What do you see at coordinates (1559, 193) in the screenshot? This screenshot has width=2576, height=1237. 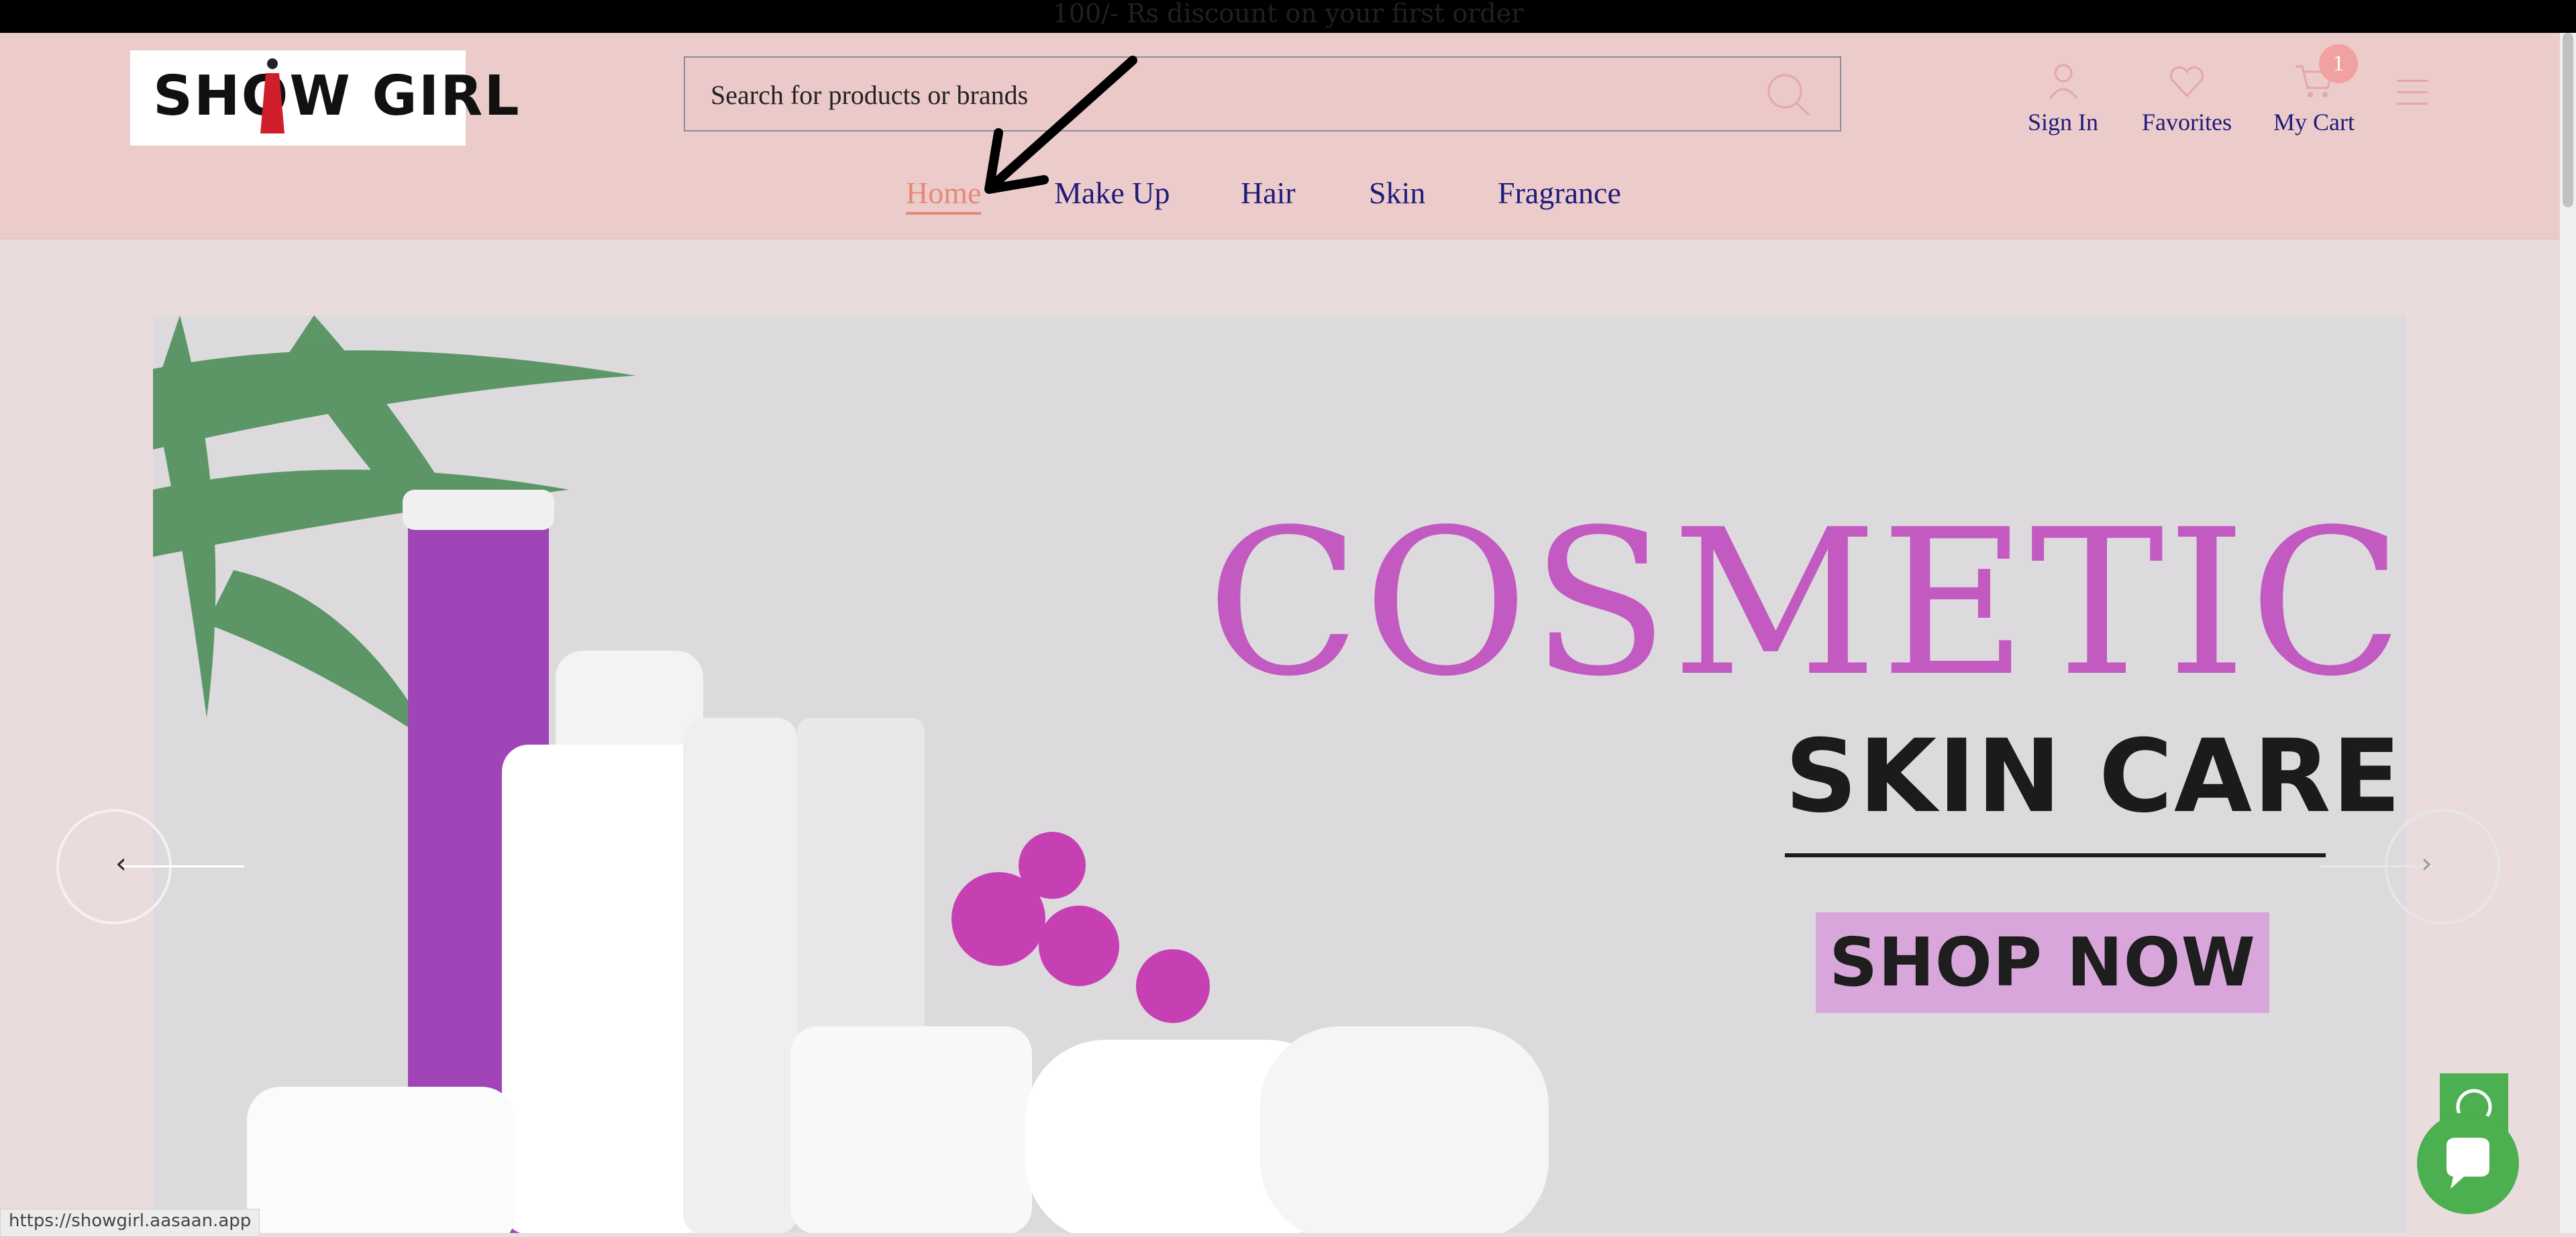 I see `nav-fragrance: Fragrance` at bounding box center [1559, 193].